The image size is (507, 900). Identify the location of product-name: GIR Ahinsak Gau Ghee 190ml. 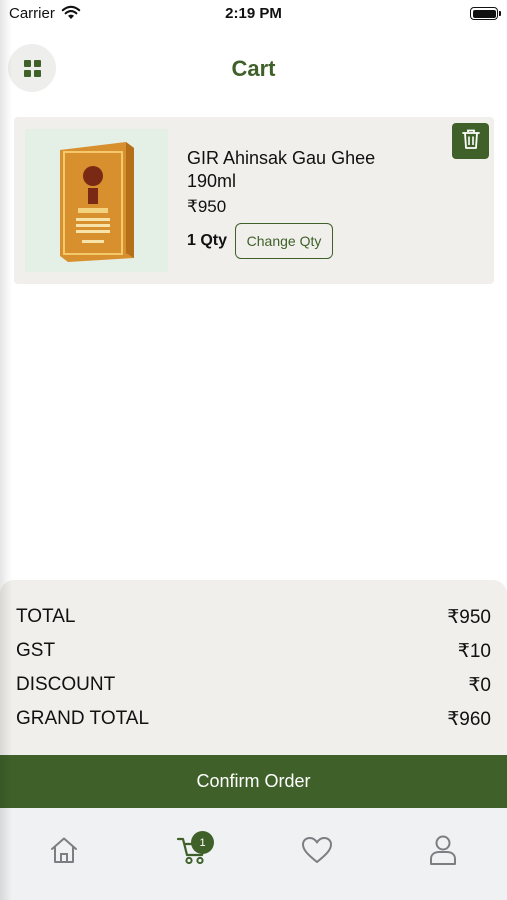
(281, 169).